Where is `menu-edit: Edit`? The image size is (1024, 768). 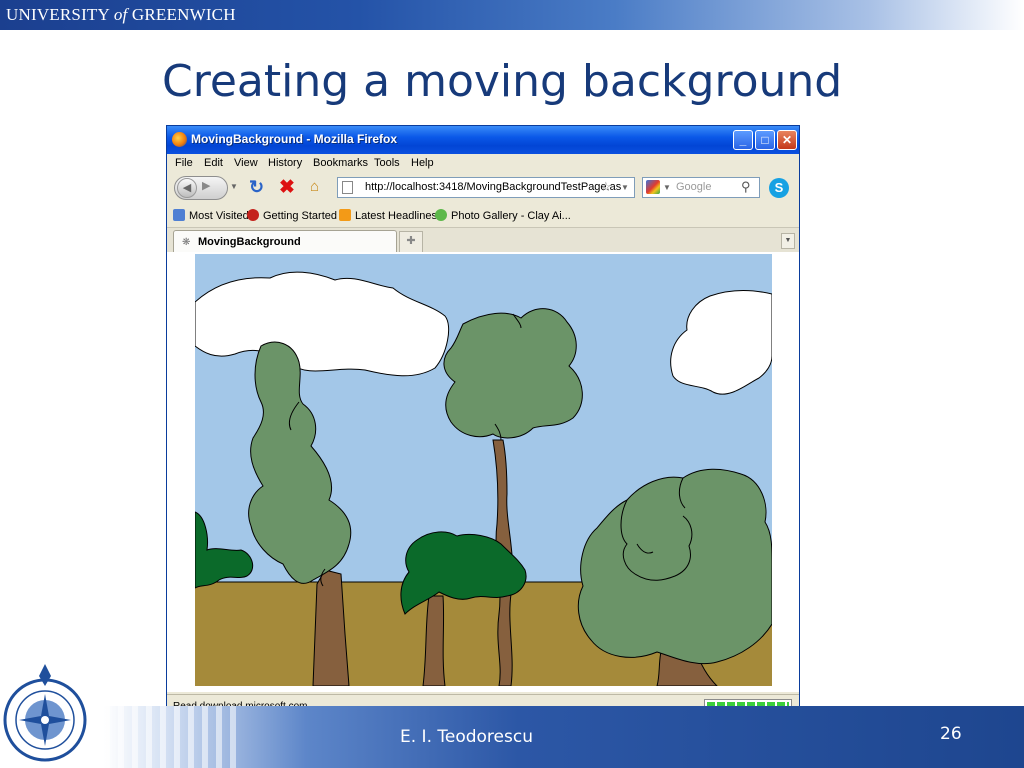 menu-edit: Edit is located at coordinates (213, 163).